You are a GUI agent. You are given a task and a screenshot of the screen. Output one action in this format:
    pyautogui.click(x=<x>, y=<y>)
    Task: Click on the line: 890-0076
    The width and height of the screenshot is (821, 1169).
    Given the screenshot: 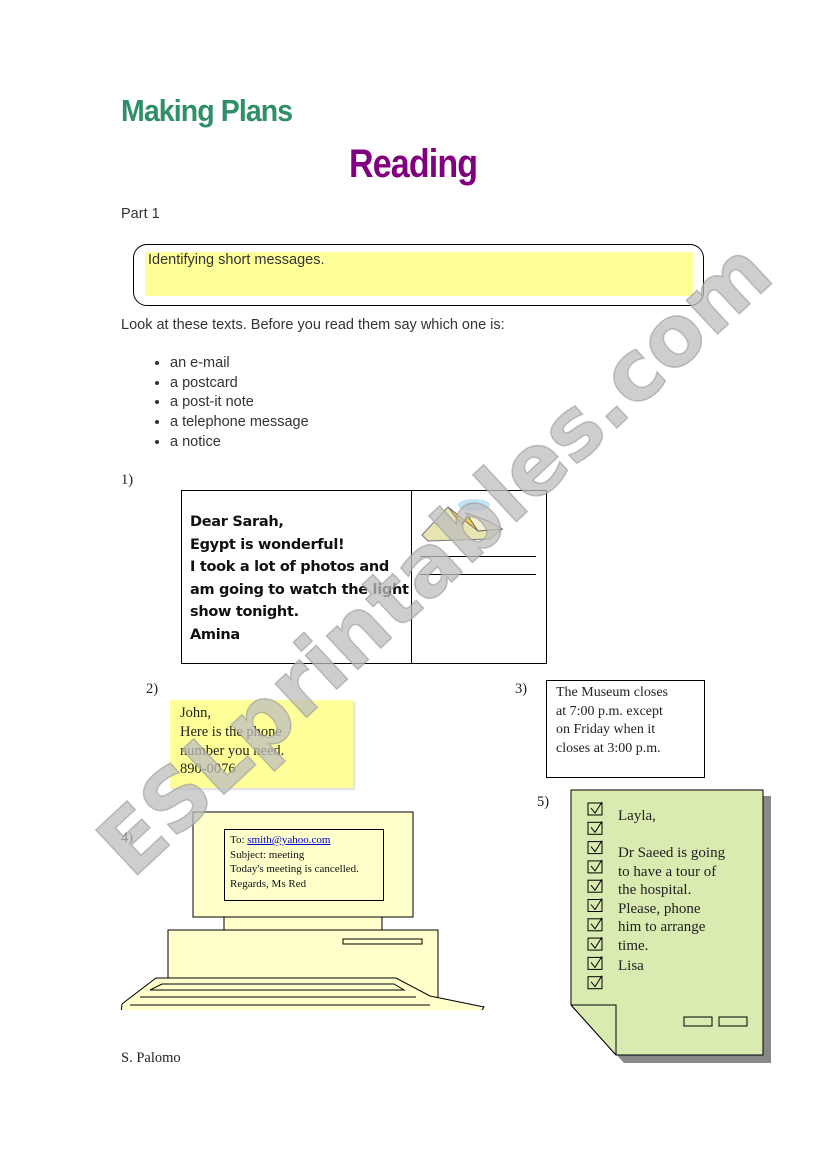 What is the action you would take?
    pyautogui.click(x=208, y=769)
    